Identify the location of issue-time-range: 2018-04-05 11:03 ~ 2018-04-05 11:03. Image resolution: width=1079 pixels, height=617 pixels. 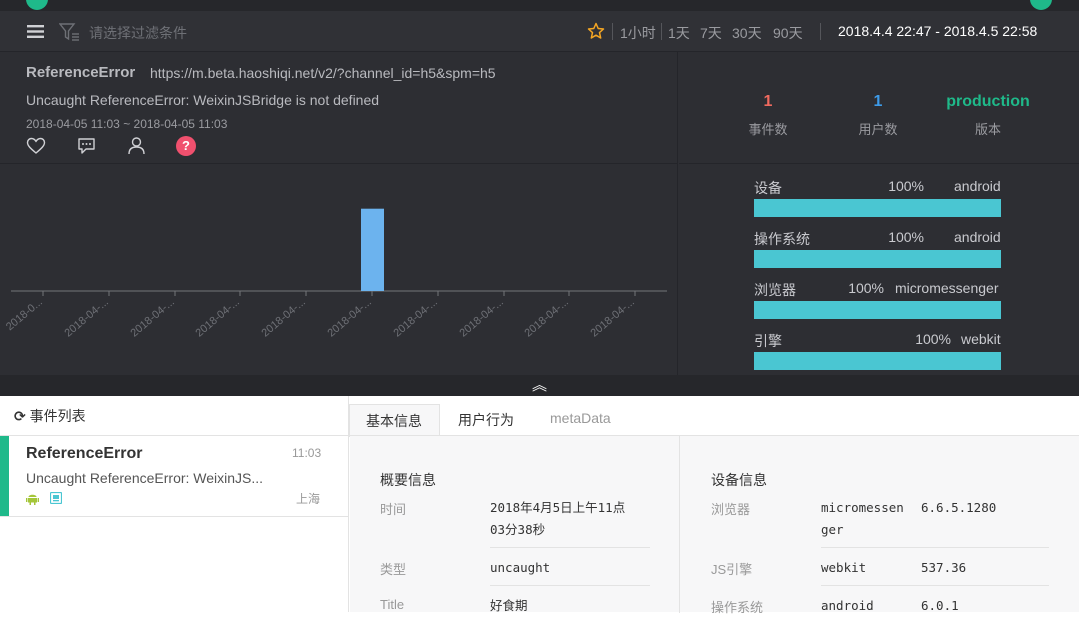
(127, 124).